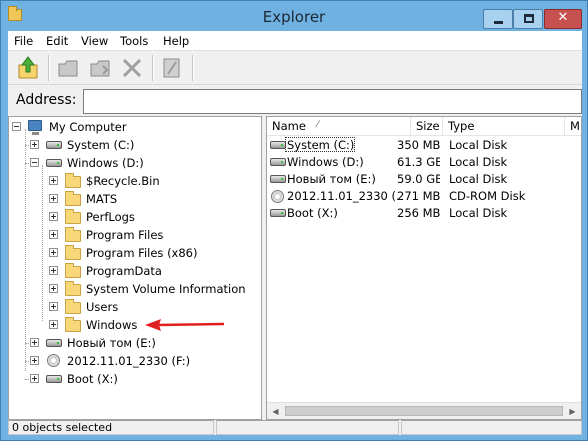 The height and width of the screenshot is (441, 588). I want to click on column-header-name: Name ⁄, so click(339, 126).